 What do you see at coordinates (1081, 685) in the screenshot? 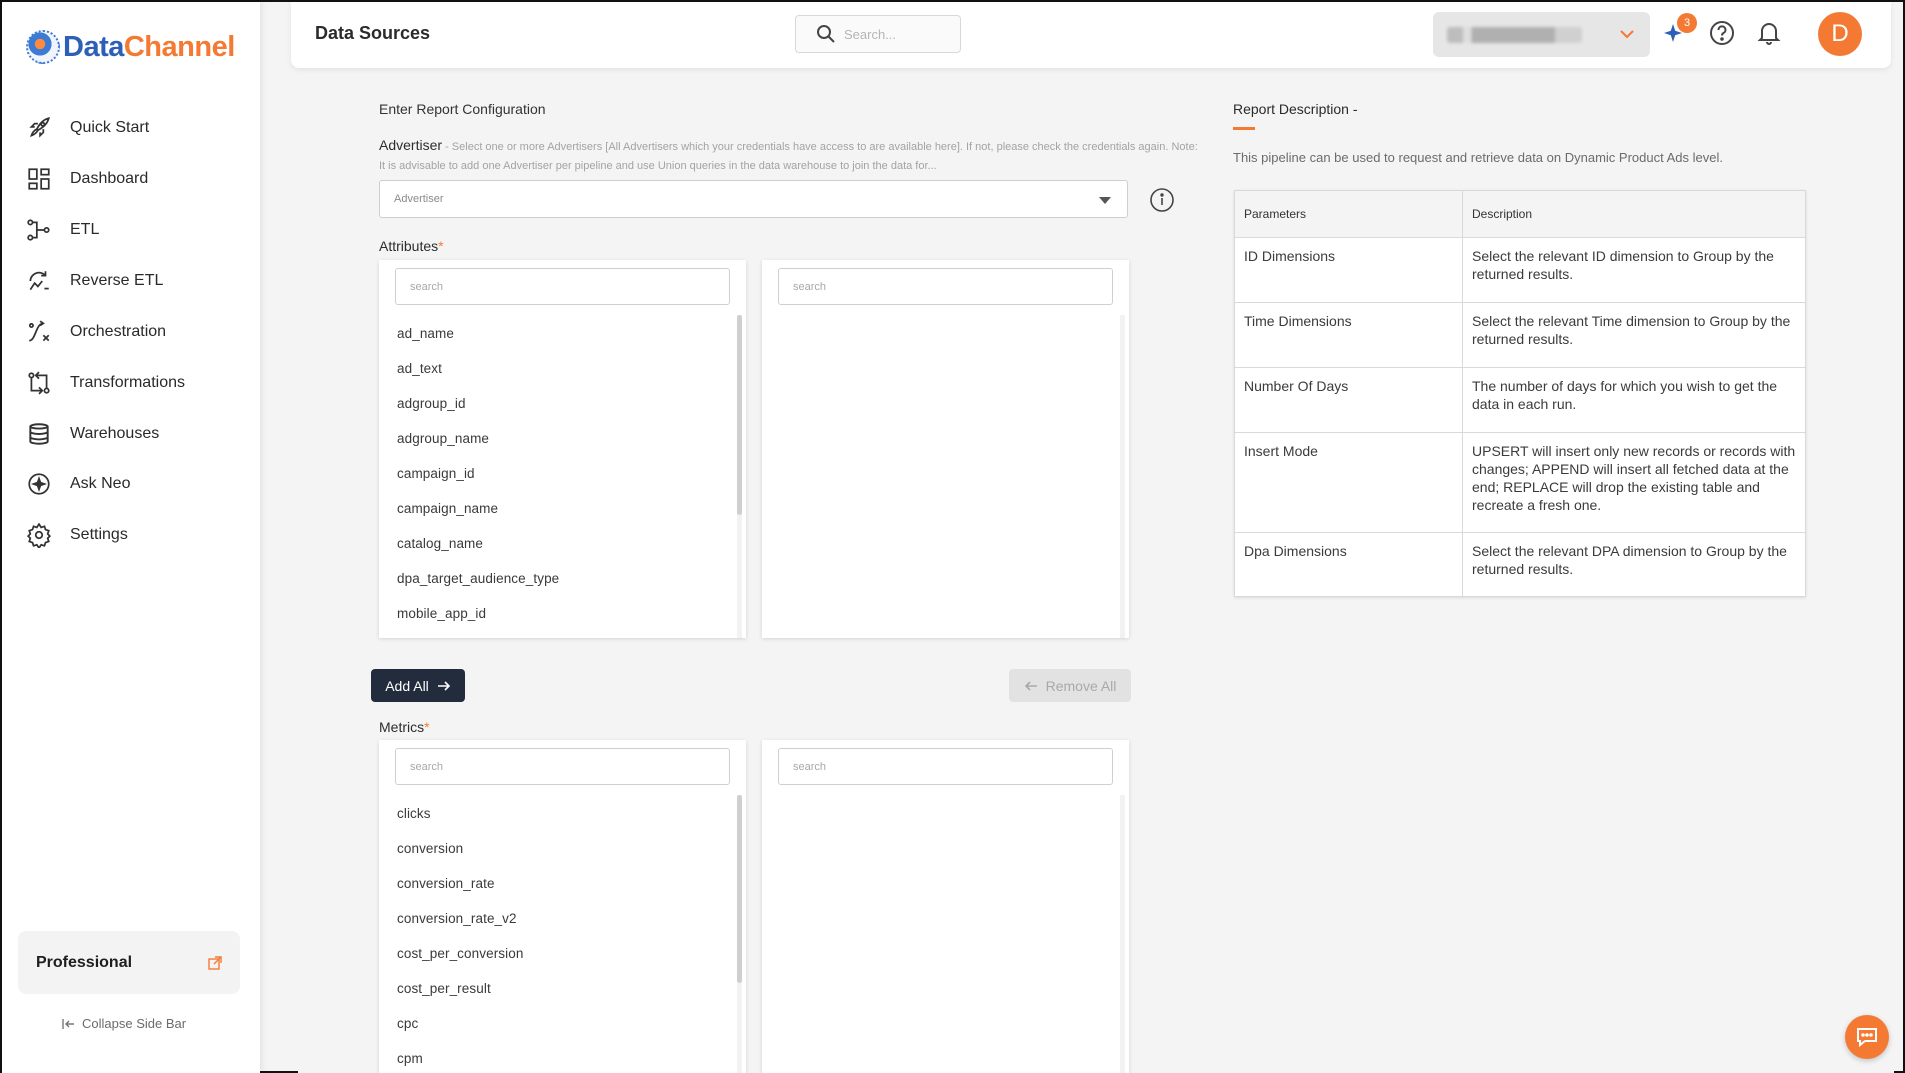
I see `remove-all-label: Remove All` at bounding box center [1081, 685].